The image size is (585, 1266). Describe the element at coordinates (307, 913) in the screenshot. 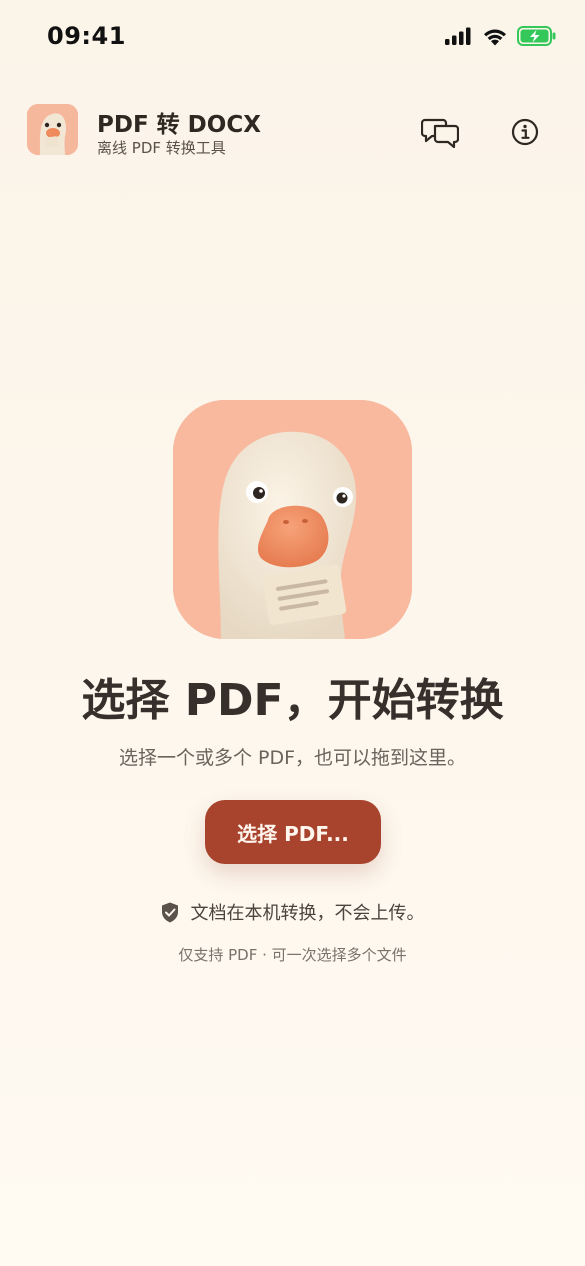

I see `privacy-text: 文档在本机转换，不会上传。` at that location.